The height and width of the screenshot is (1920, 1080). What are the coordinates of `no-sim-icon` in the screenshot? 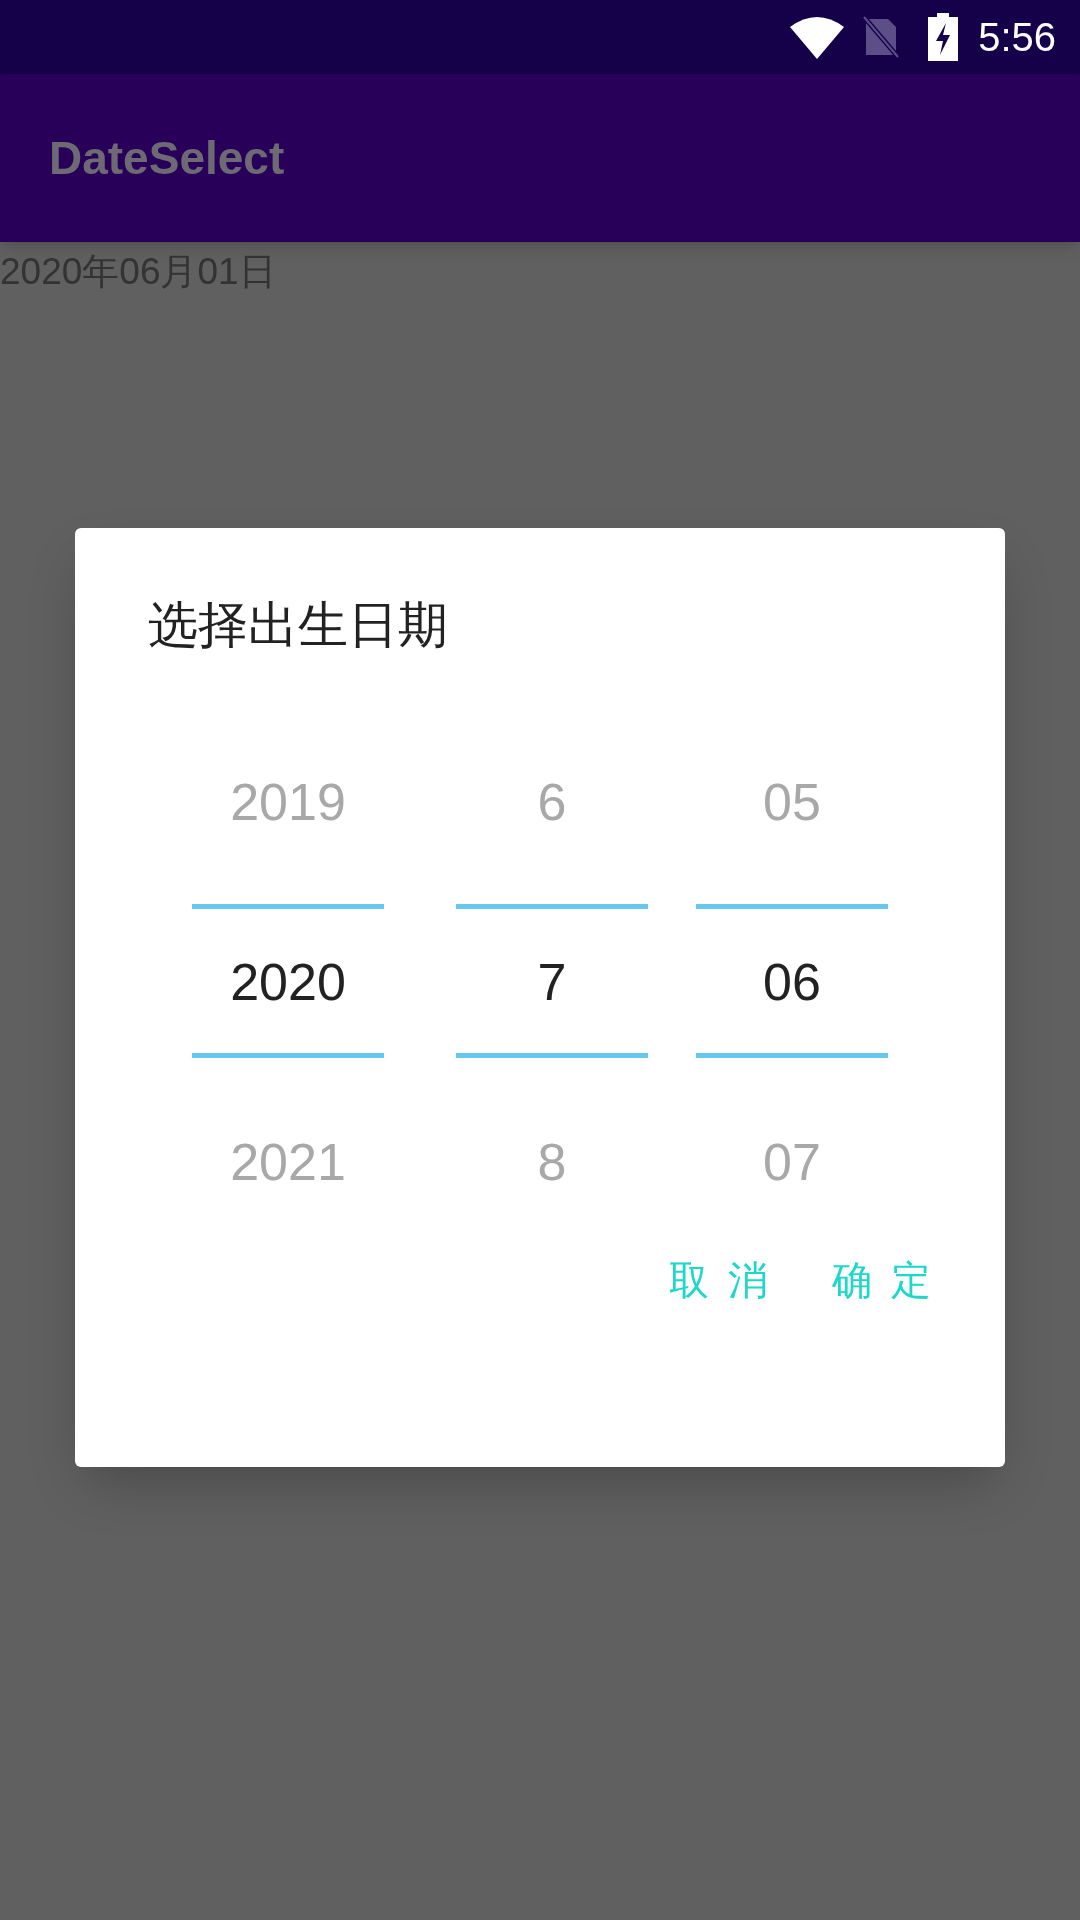 It's located at (881, 37).